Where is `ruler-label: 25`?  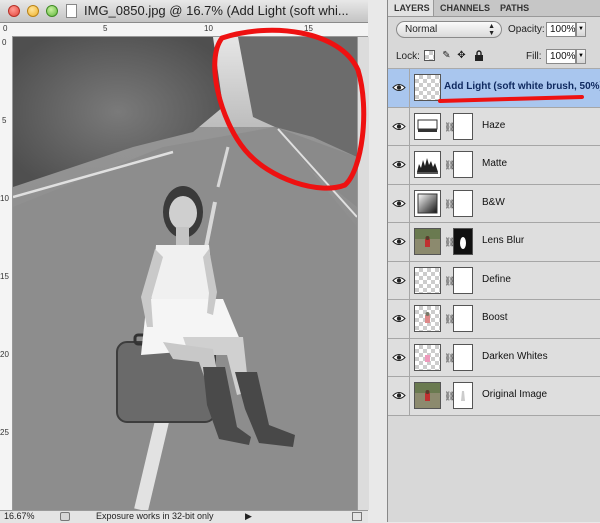
ruler-label: 25 is located at coordinates (4, 432).